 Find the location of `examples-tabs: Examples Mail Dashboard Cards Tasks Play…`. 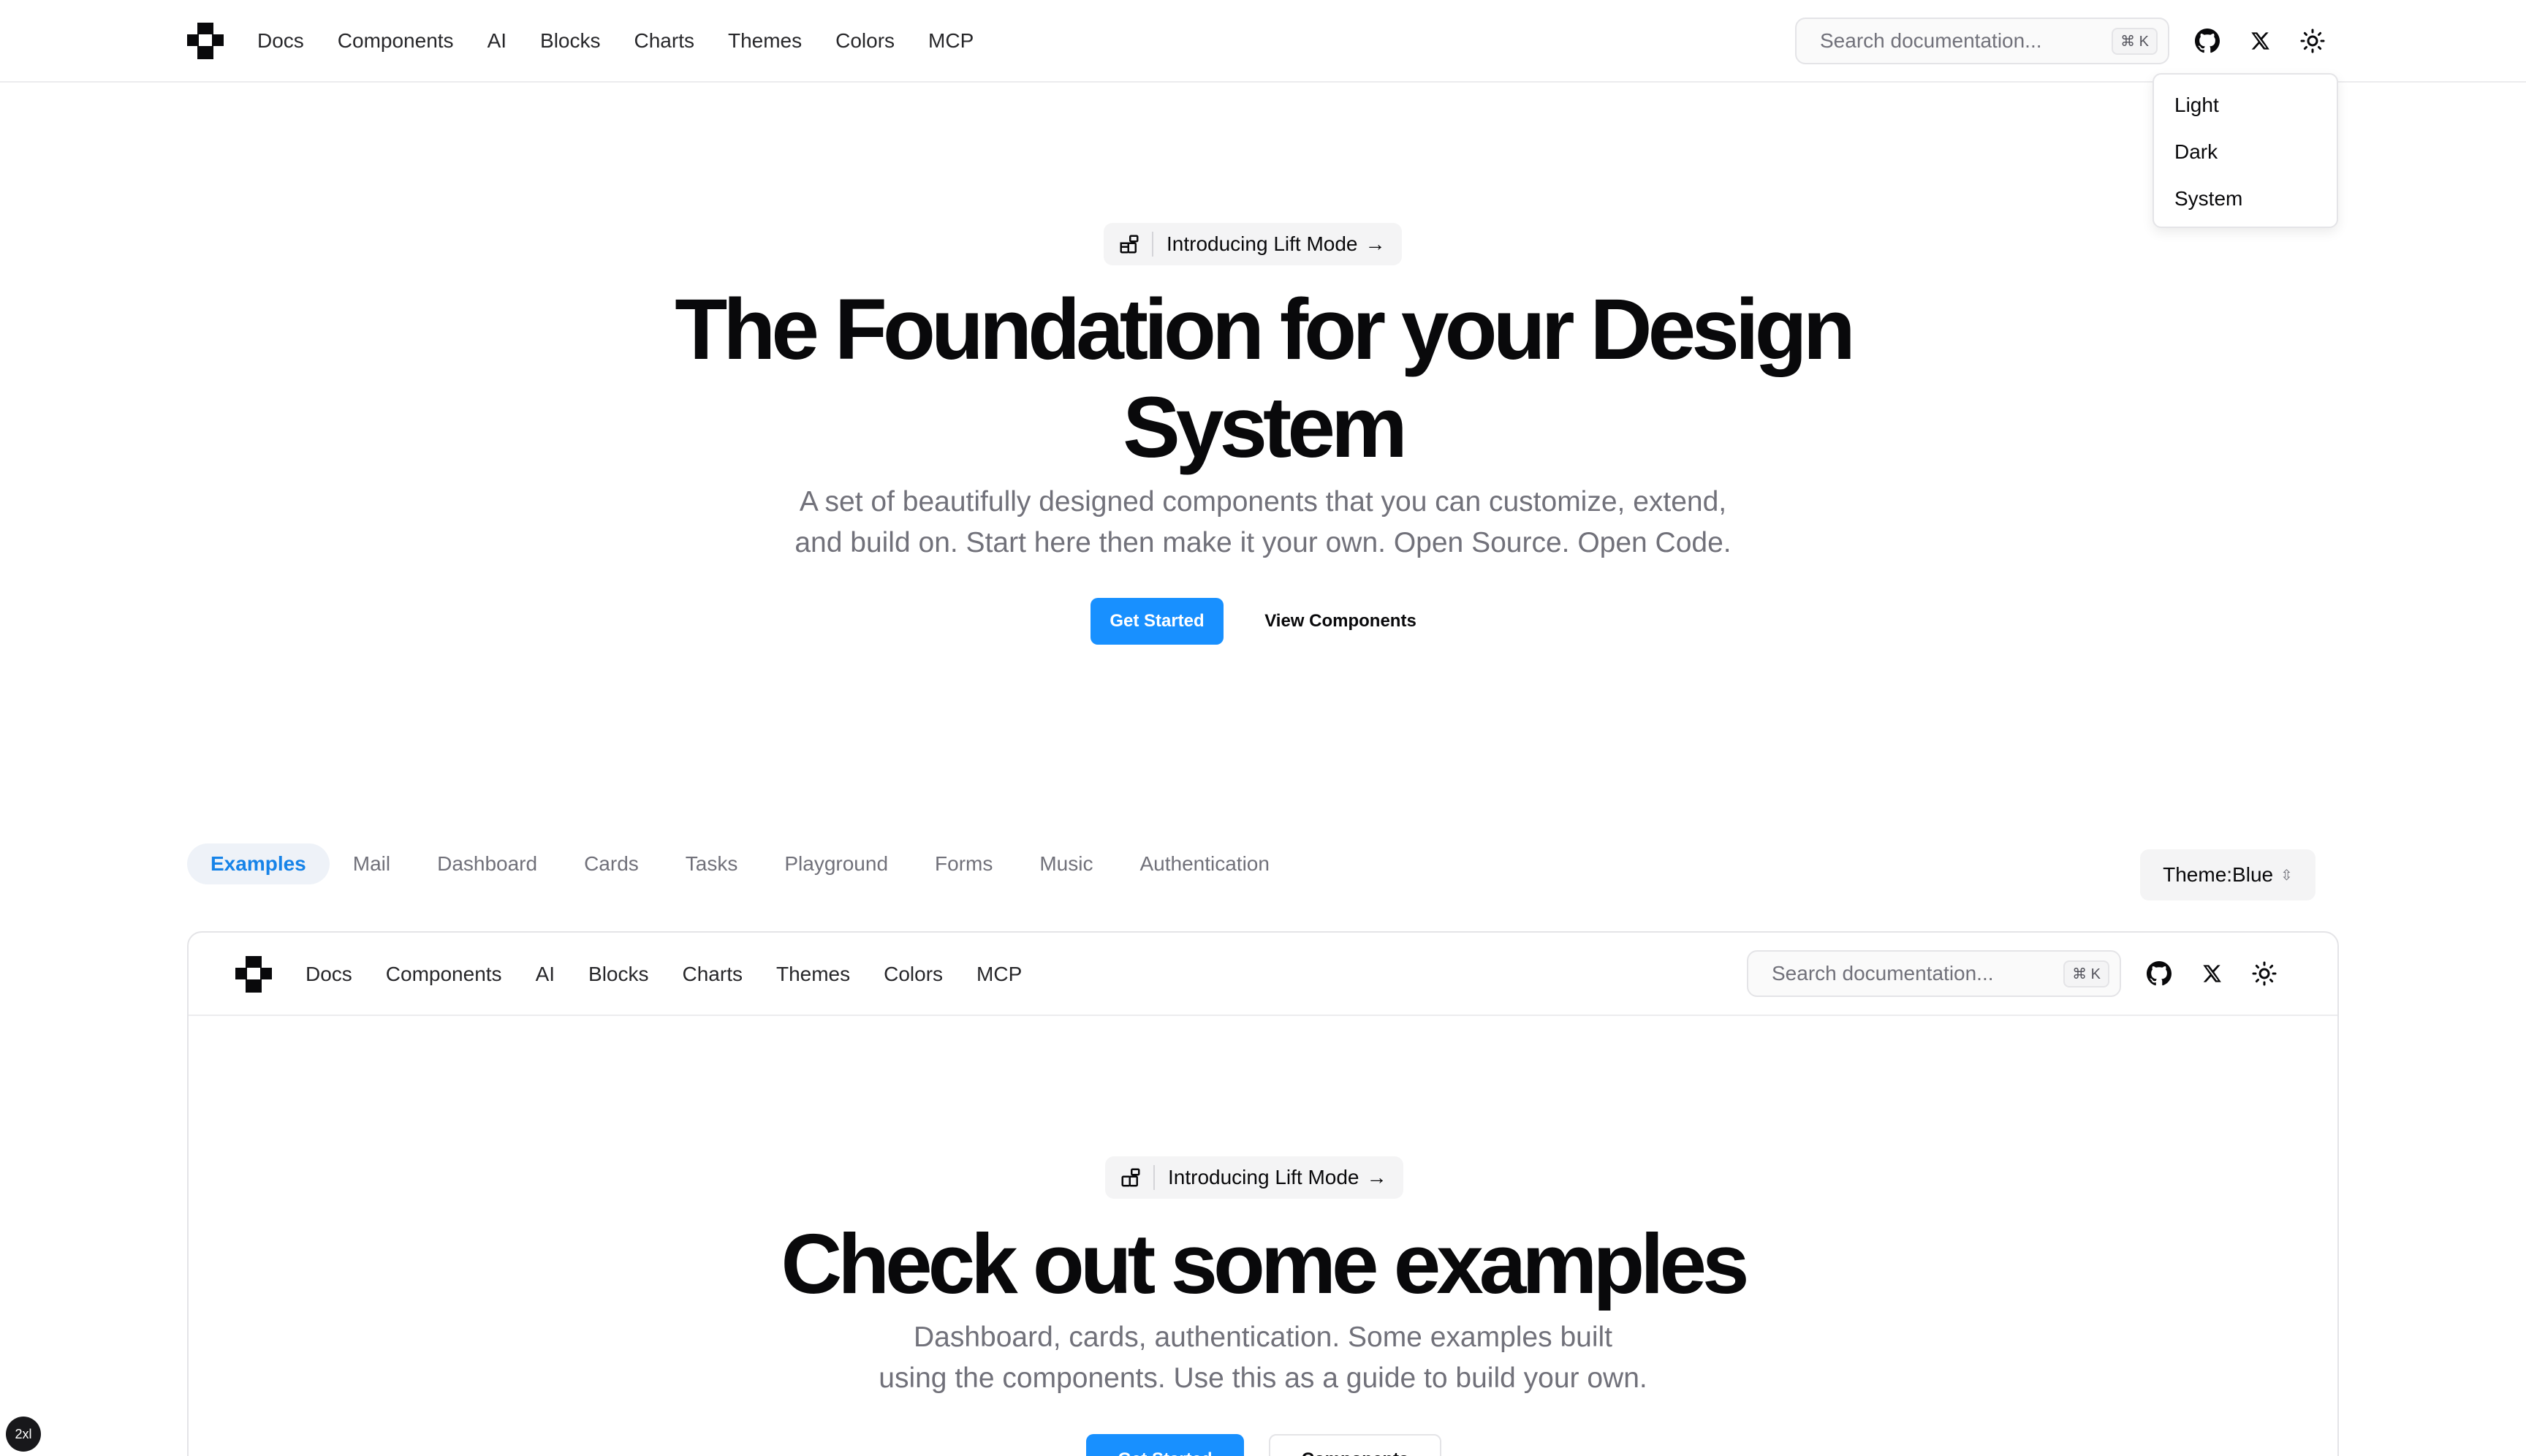

examples-tabs: Examples Mail Dashboard Cards Tasks Play… is located at coordinates (740, 864).